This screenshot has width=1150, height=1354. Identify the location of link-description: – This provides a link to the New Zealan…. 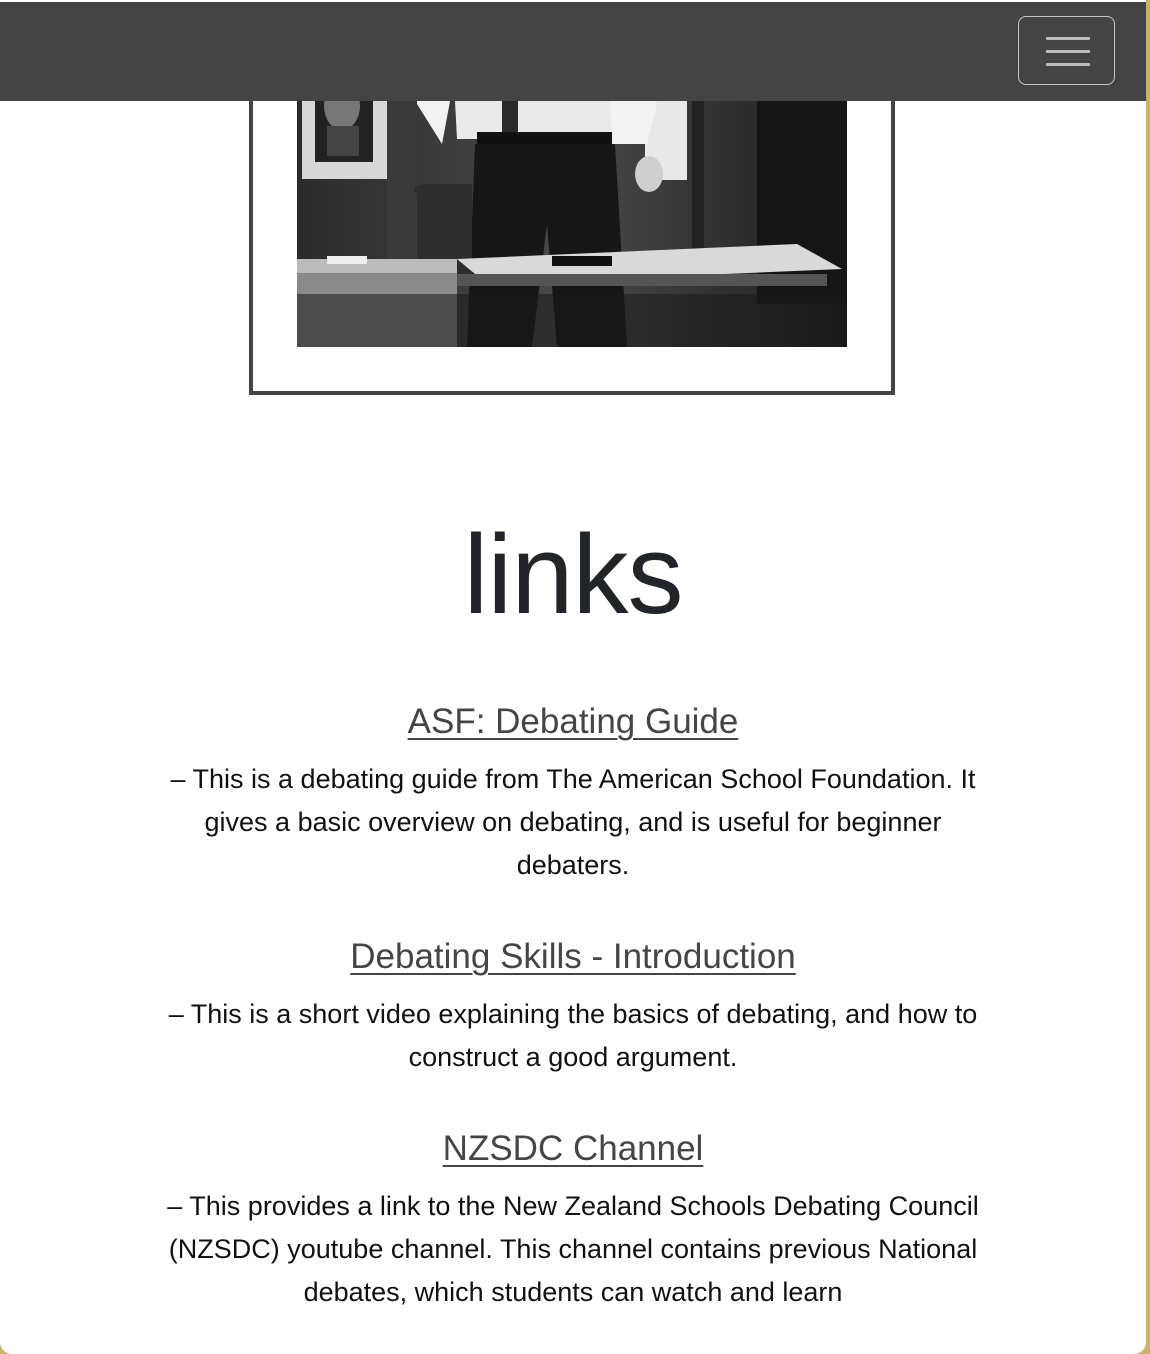
(573, 1249).